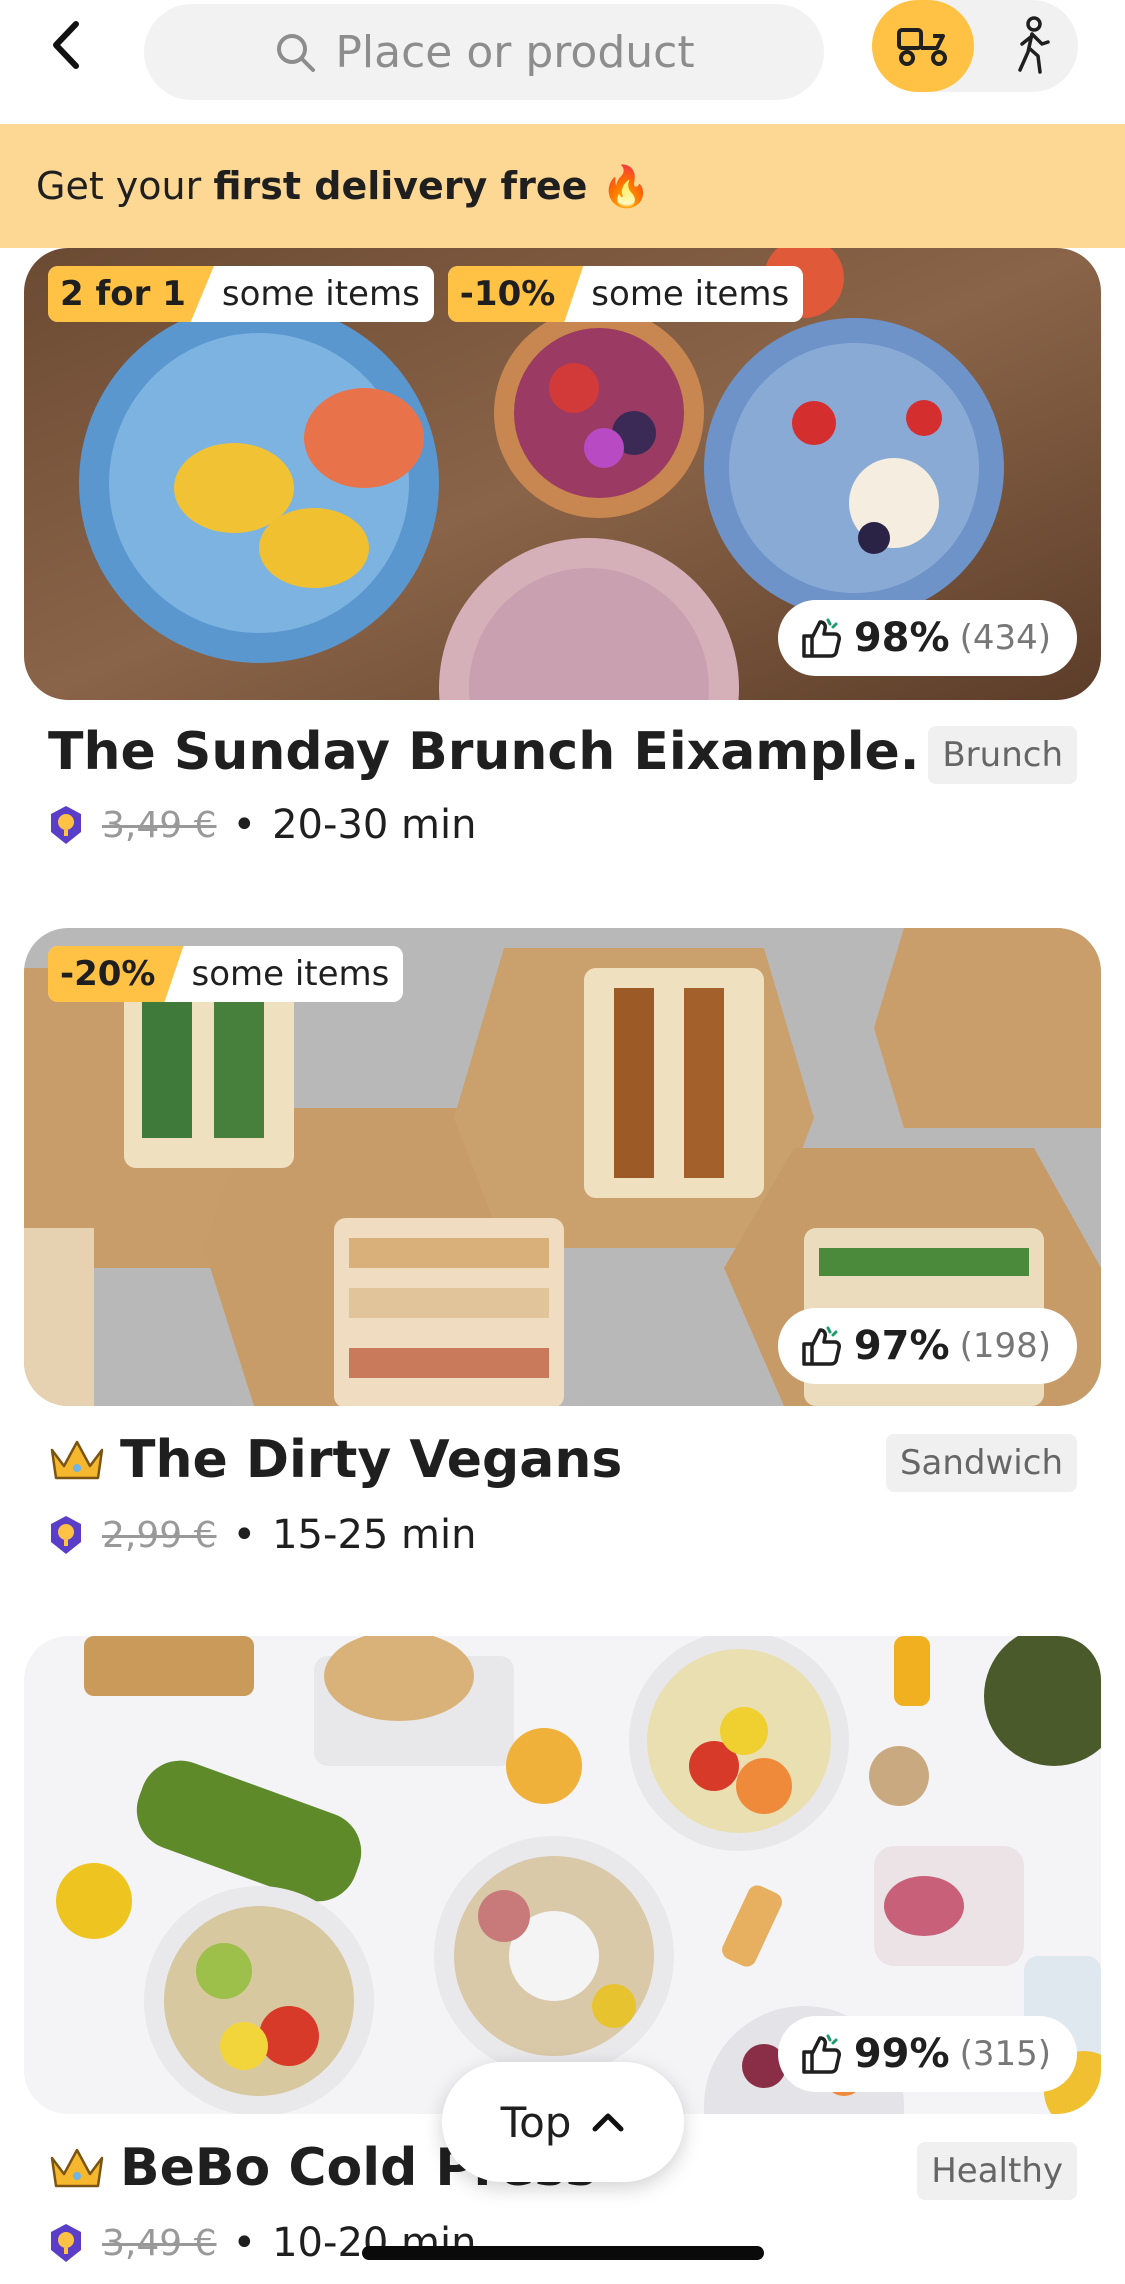  I want to click on rating-badge: 98% (434), so click(927, 638).